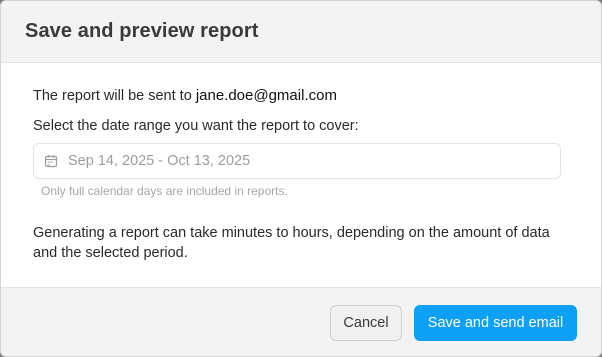 This screenshot has width=602, height=357. What do you see at coordinates (366, 323) in the screenshot?
I see `cancel-button: Cancel` at bounding box center [366, 323].